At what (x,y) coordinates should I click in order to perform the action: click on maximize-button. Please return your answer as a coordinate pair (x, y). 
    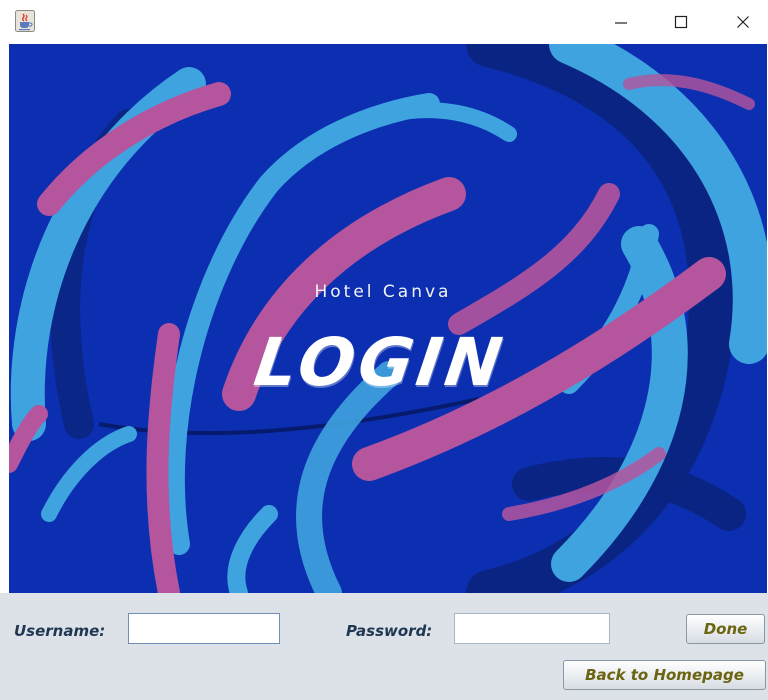
    Looking at the image, I should click on (681, 22).